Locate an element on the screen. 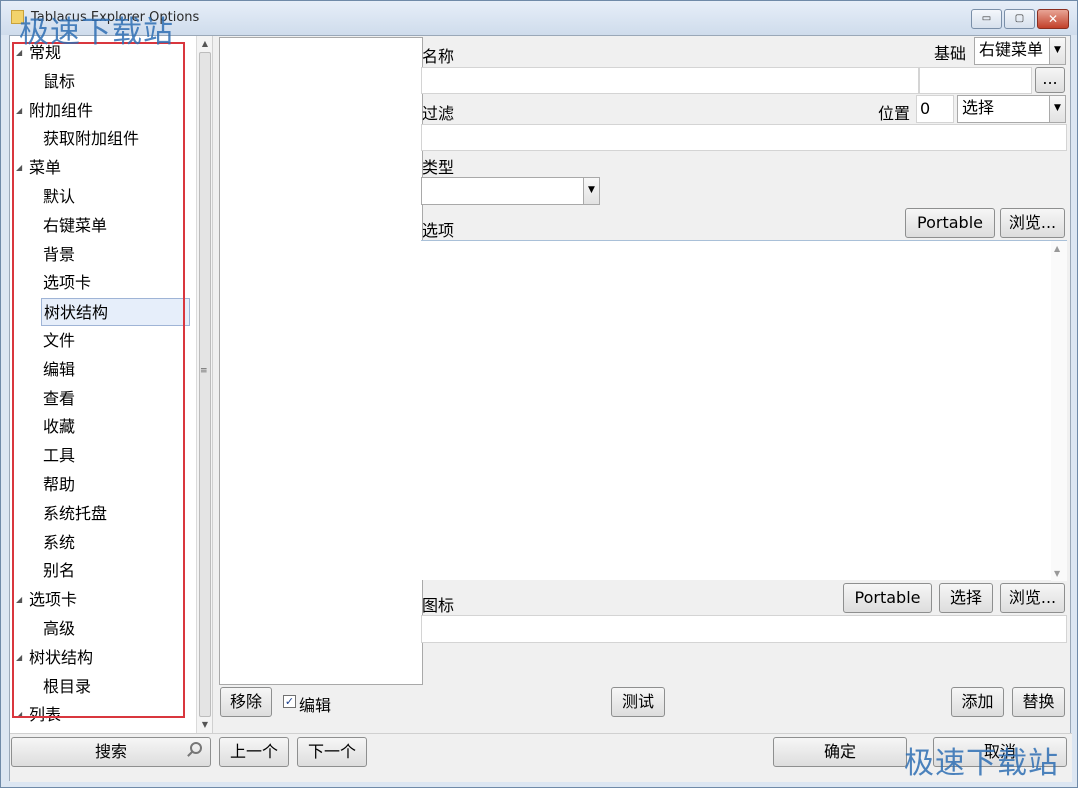 Image resolution: width=1078 pixels, height=788 pixels. tree-group: ◢ 列表 is located at coordinates (100, 715).